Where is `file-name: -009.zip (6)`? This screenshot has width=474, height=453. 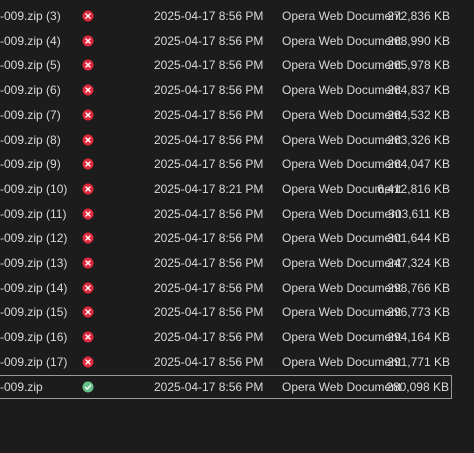 file-name: -009.zip (6) is located at coordinates (30, 90).